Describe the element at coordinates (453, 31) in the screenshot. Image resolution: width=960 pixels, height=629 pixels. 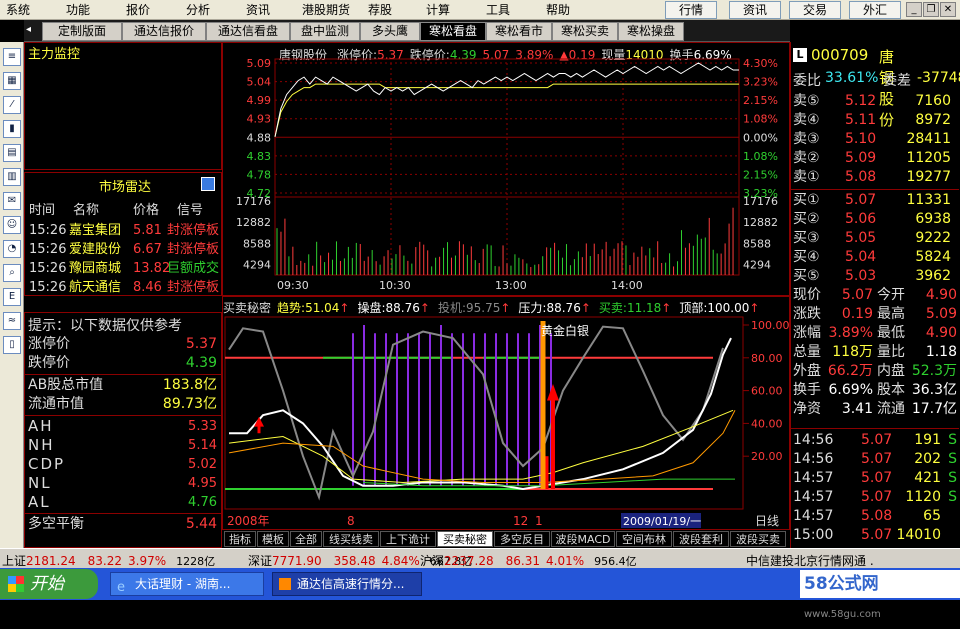
I see `tab-hansong-watch: 寒松看盘` at that location.